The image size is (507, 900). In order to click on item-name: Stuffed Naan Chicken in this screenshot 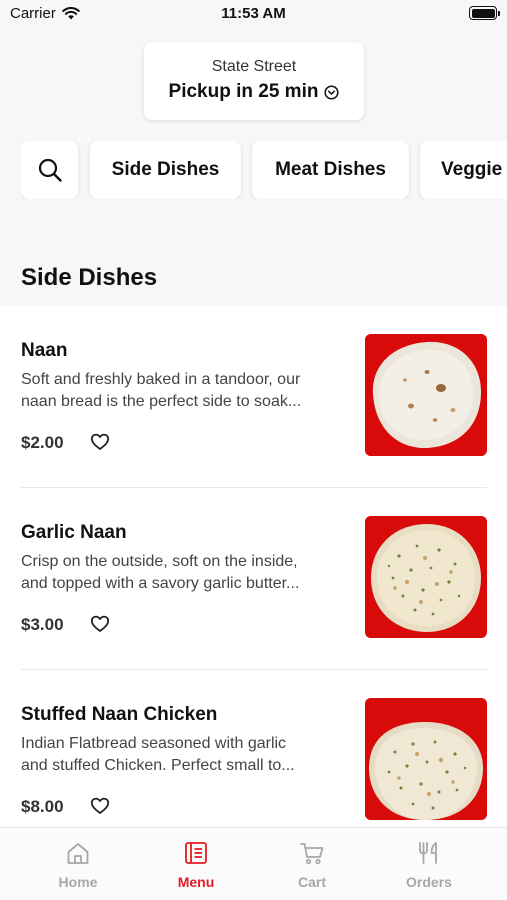, I will do `click(119, 714)`.